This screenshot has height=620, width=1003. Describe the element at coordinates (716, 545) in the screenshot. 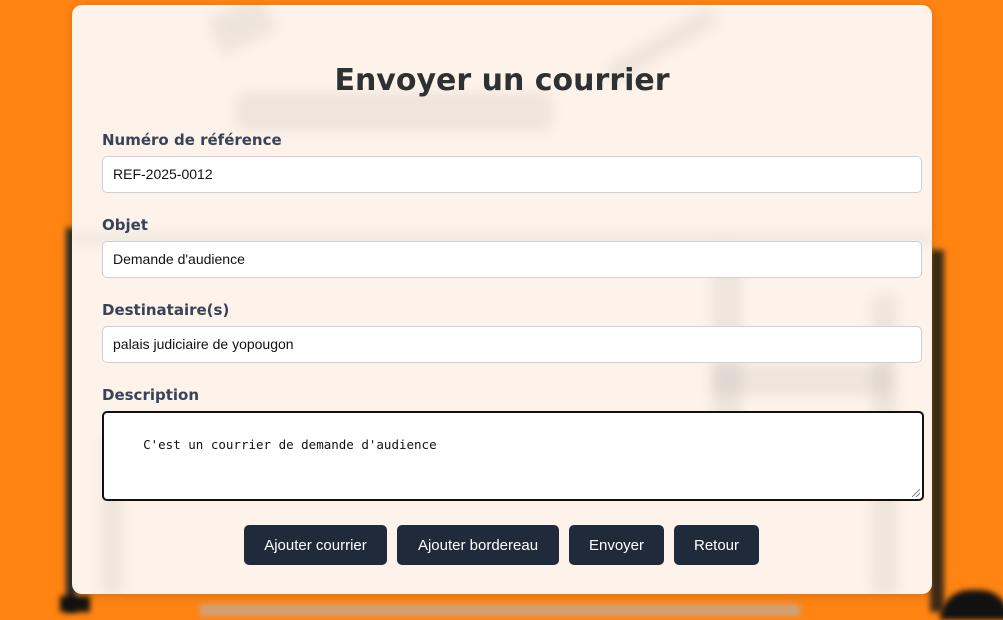

I see `back-button: Retour` at that location.